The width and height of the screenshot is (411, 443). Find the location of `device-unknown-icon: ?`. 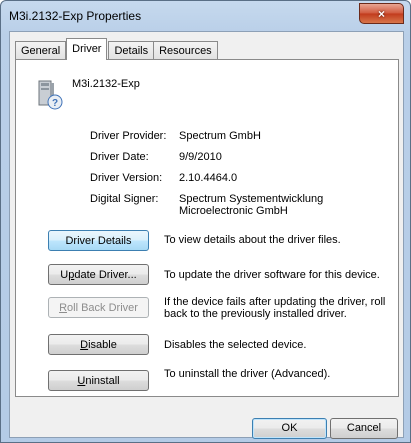

device-unknown-icon: ? is located at coordinates (50, 95).